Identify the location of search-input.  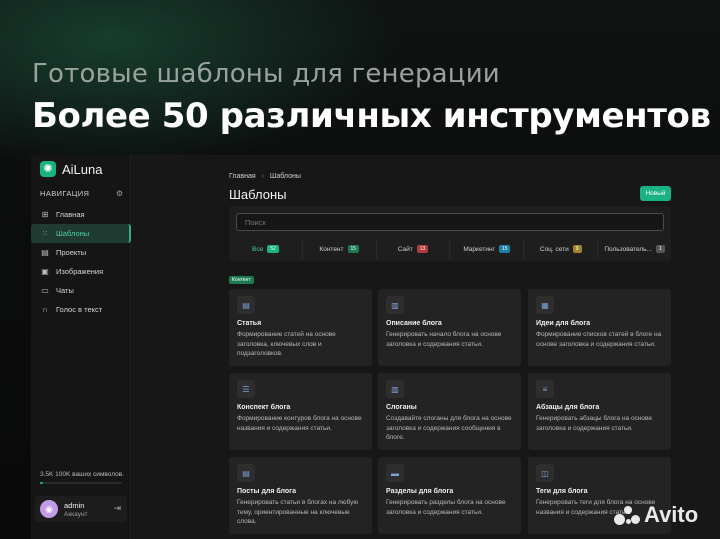
(450, 222).